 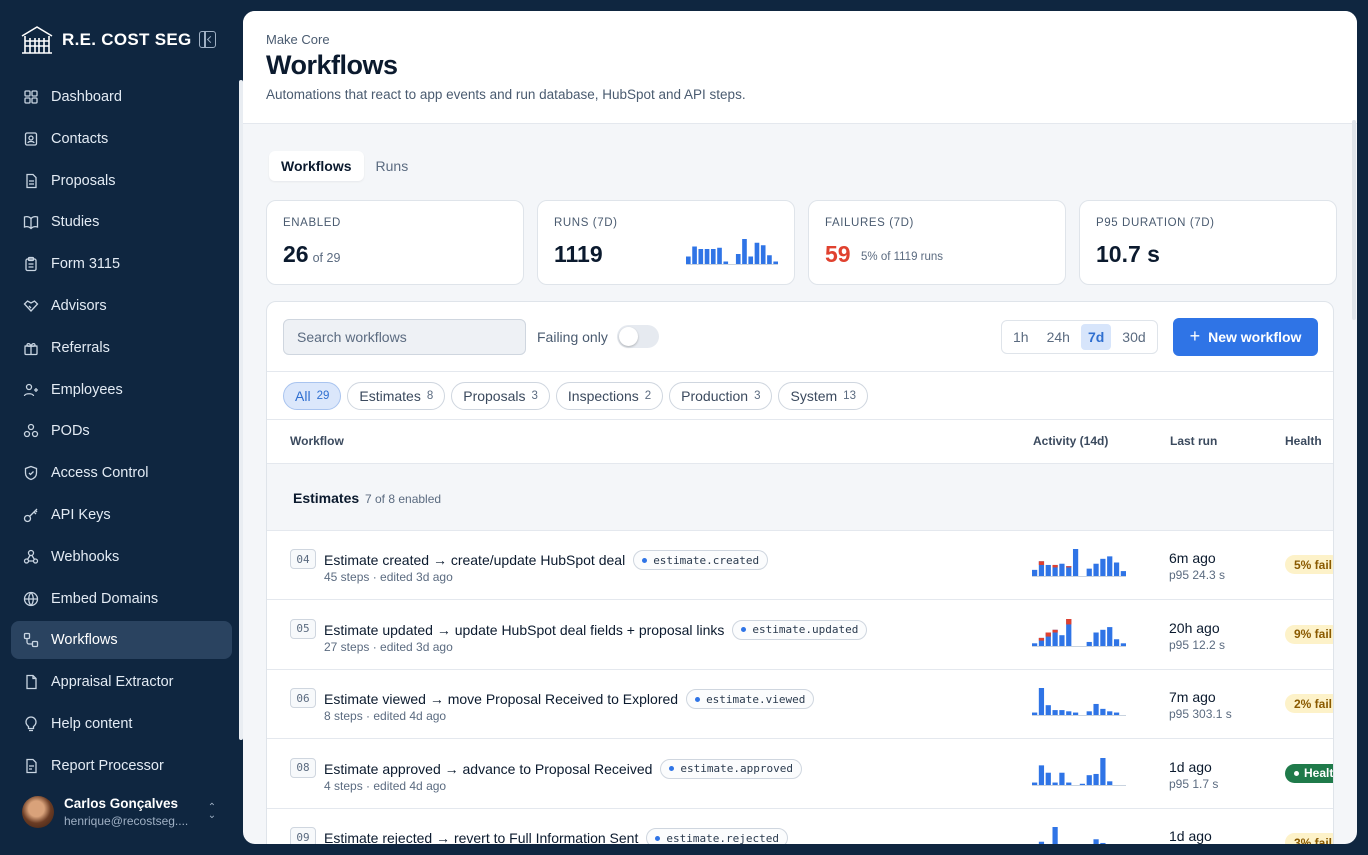 What do you see at coordinates (609, 396) in the screenshot?
I see `filter-chip-inspections: Inspections 2` at bounding box center [609, 396].